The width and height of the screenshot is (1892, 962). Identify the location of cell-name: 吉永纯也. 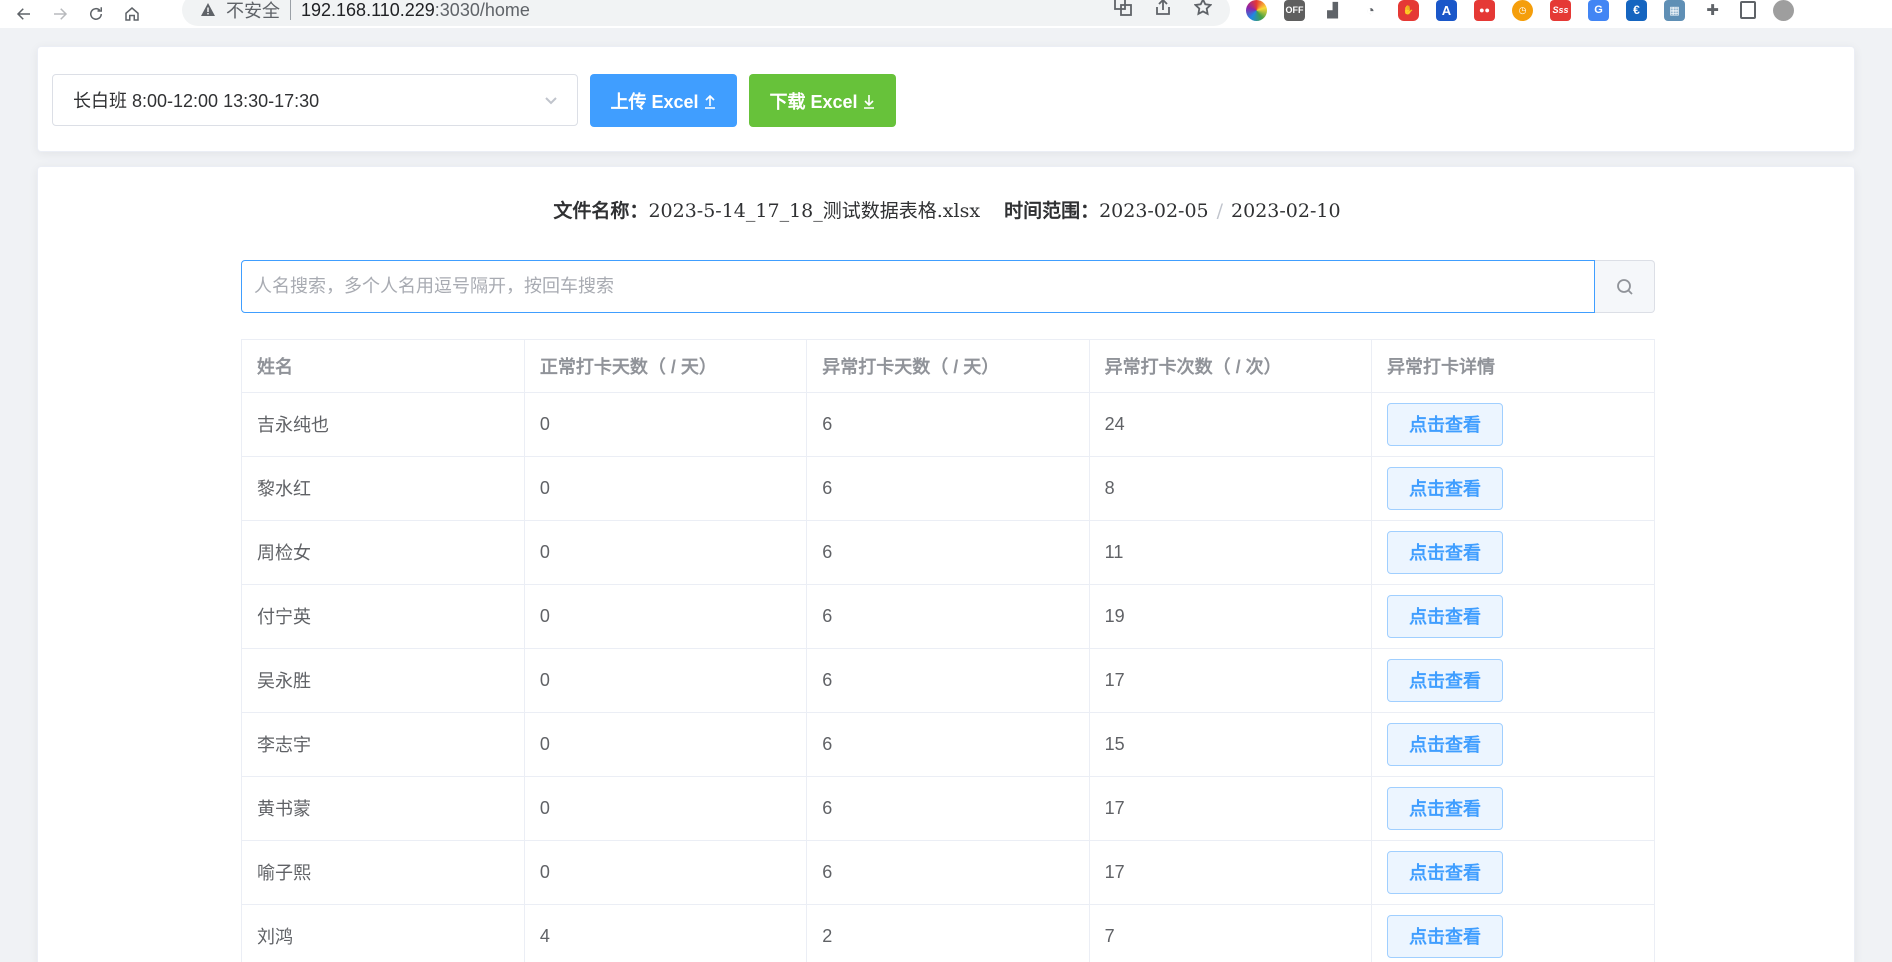
(383, 424).